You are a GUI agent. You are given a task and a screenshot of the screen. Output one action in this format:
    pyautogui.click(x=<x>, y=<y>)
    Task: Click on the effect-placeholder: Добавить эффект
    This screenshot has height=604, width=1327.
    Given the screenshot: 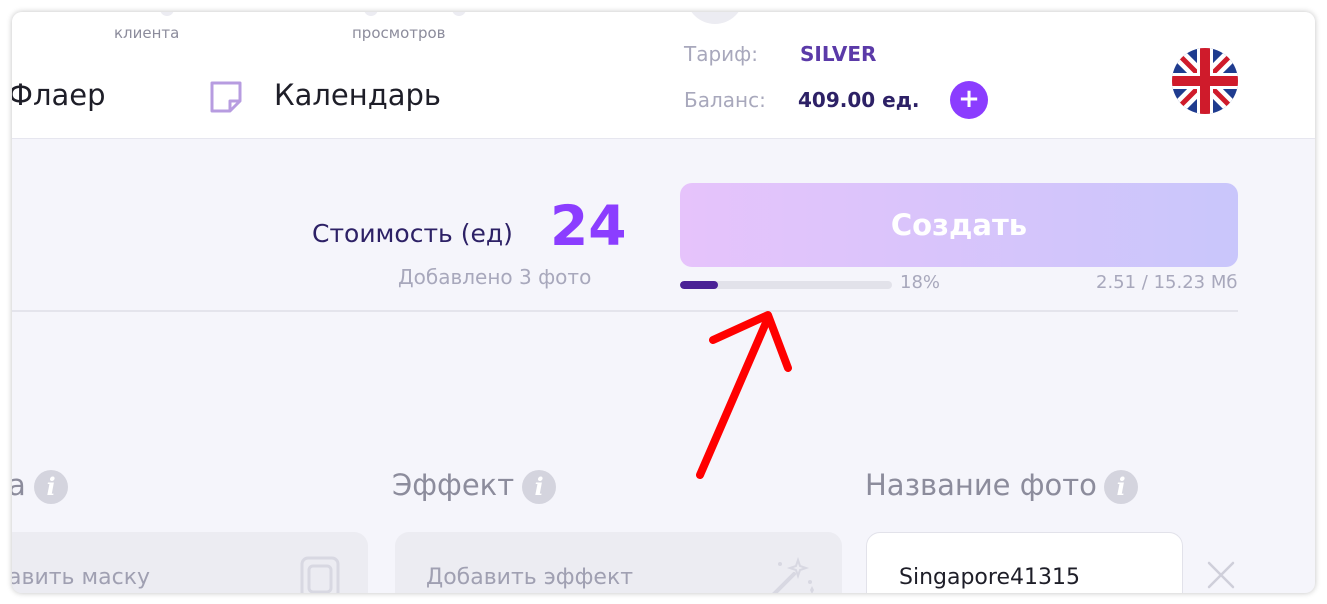 What is the action you would take?
    pyautogui.click(x=530, y=577)
    